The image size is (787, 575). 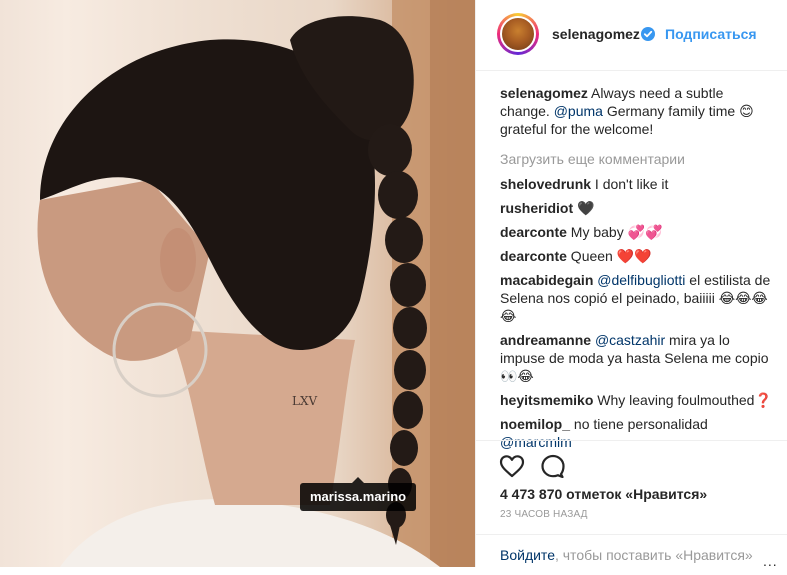 I want to click on comment-item: heyitsmemiko Why leaving foulmouthed❓, so click(x=638, y=400).